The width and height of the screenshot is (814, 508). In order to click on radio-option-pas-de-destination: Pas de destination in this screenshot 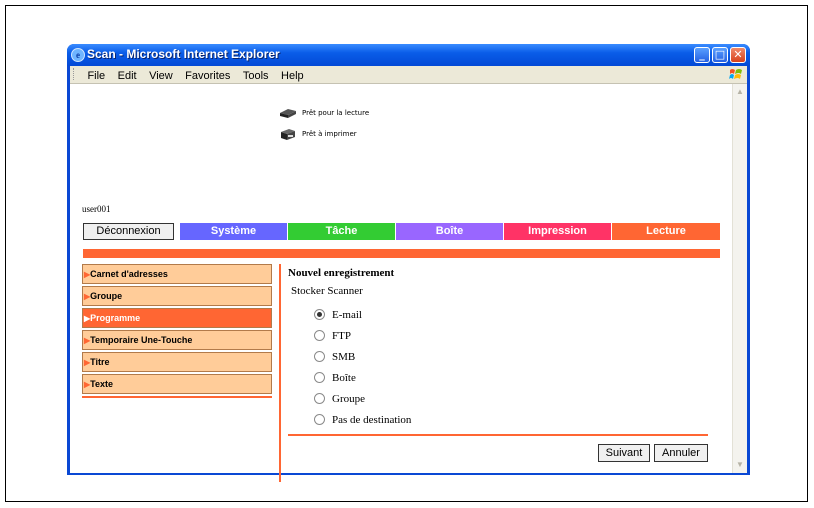, I will do `click(362, 420)`.